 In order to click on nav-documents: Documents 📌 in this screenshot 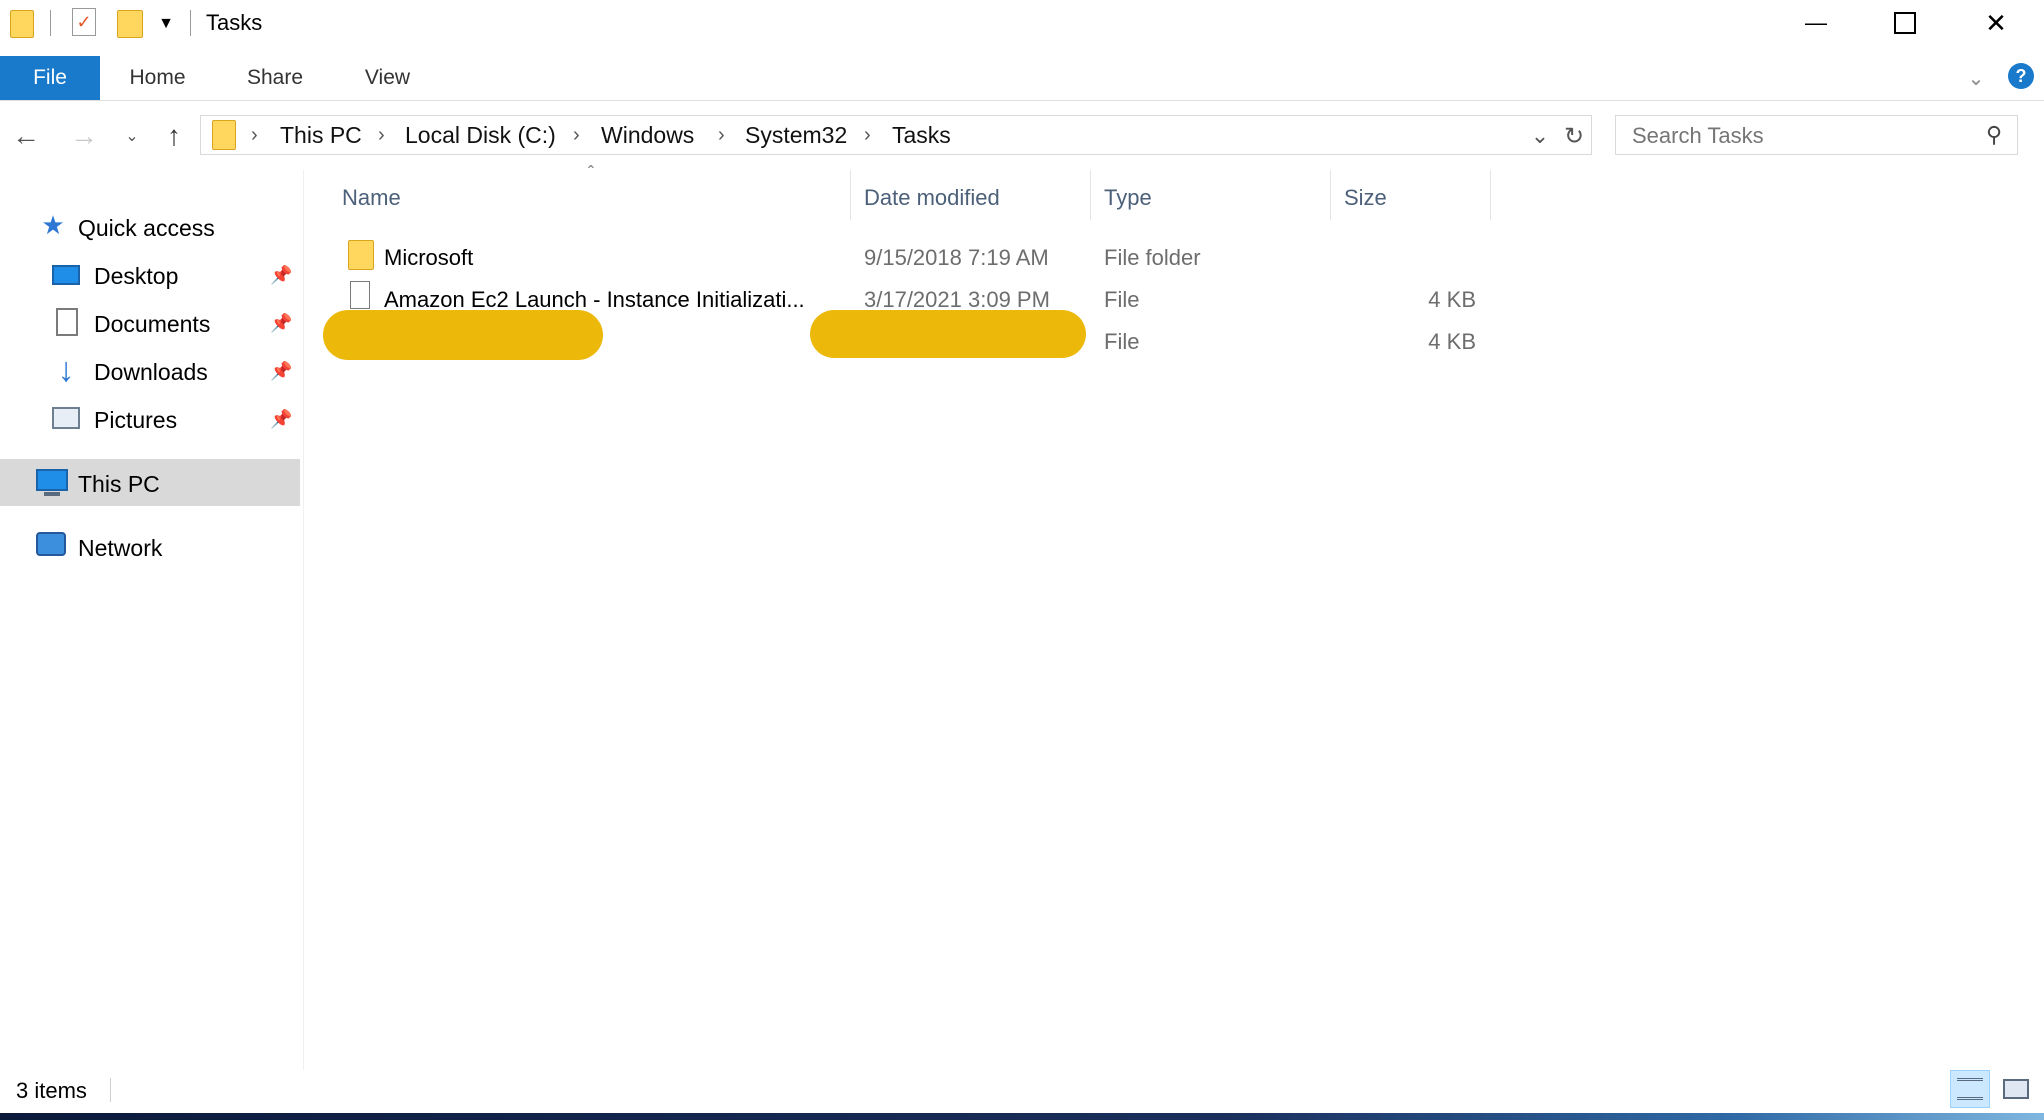, I will do `click(150, 323)`.